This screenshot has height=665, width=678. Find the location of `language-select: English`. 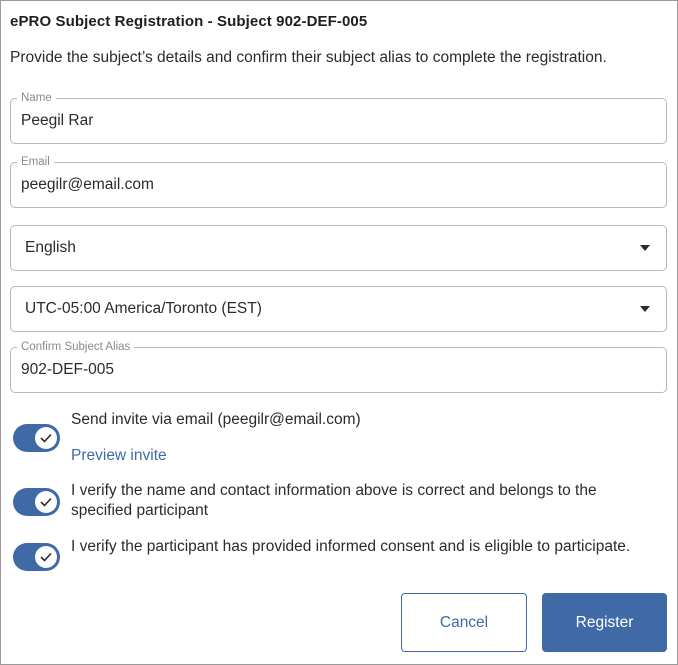

language-select: English is located at coordinates (338, 248).